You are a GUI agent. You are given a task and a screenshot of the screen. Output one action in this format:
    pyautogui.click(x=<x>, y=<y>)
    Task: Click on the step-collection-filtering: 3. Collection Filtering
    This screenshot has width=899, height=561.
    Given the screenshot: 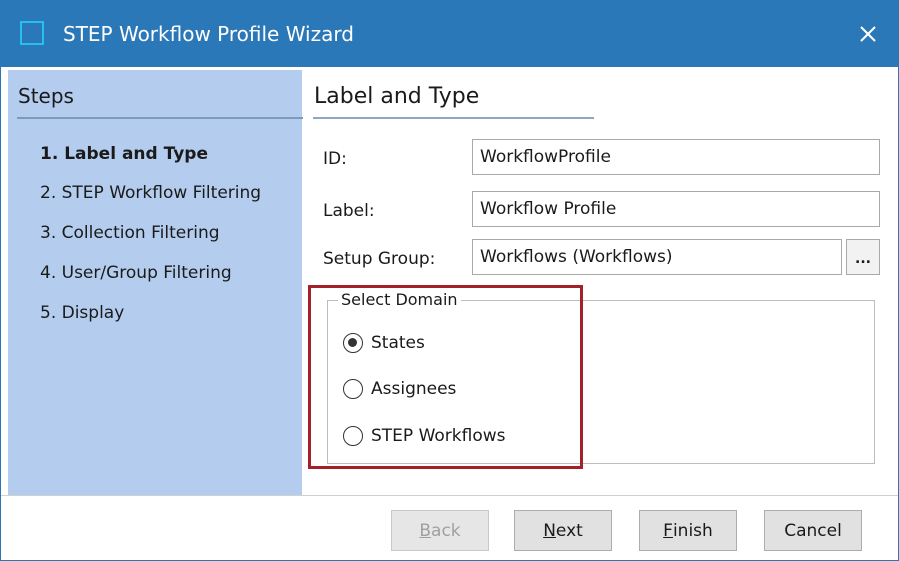 What is the action you would take?
    pyautogui.click(x=130, y=233)
    